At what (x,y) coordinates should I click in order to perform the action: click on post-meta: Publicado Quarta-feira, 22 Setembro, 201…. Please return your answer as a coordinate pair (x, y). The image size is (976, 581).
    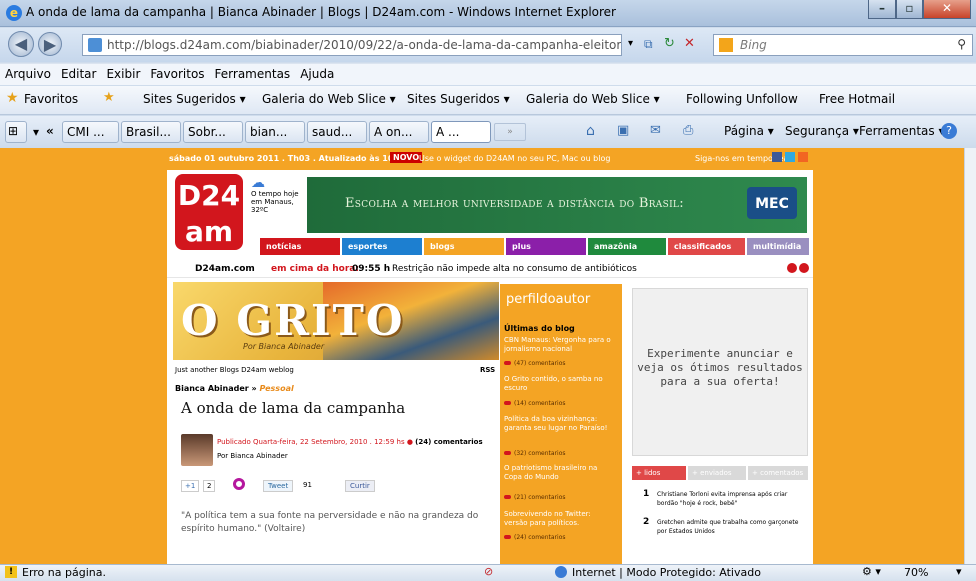
    Looking at the image, I should click on (350, 442).